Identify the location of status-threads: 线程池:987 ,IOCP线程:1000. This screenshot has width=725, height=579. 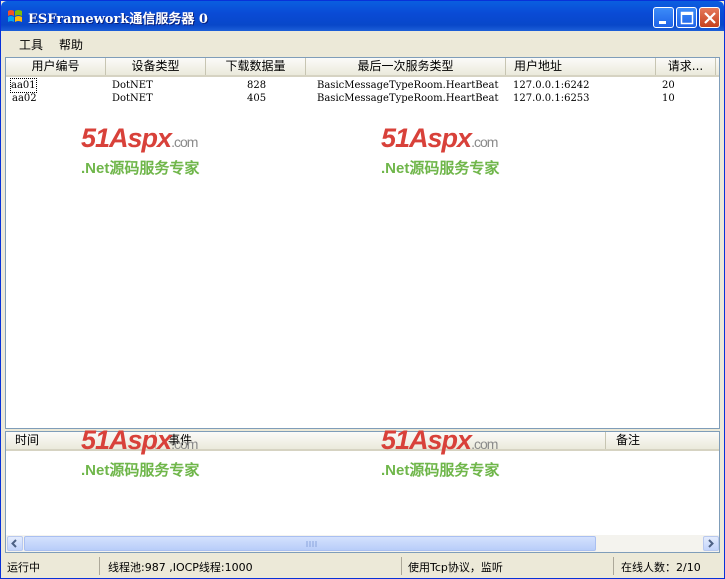
(180, 567).